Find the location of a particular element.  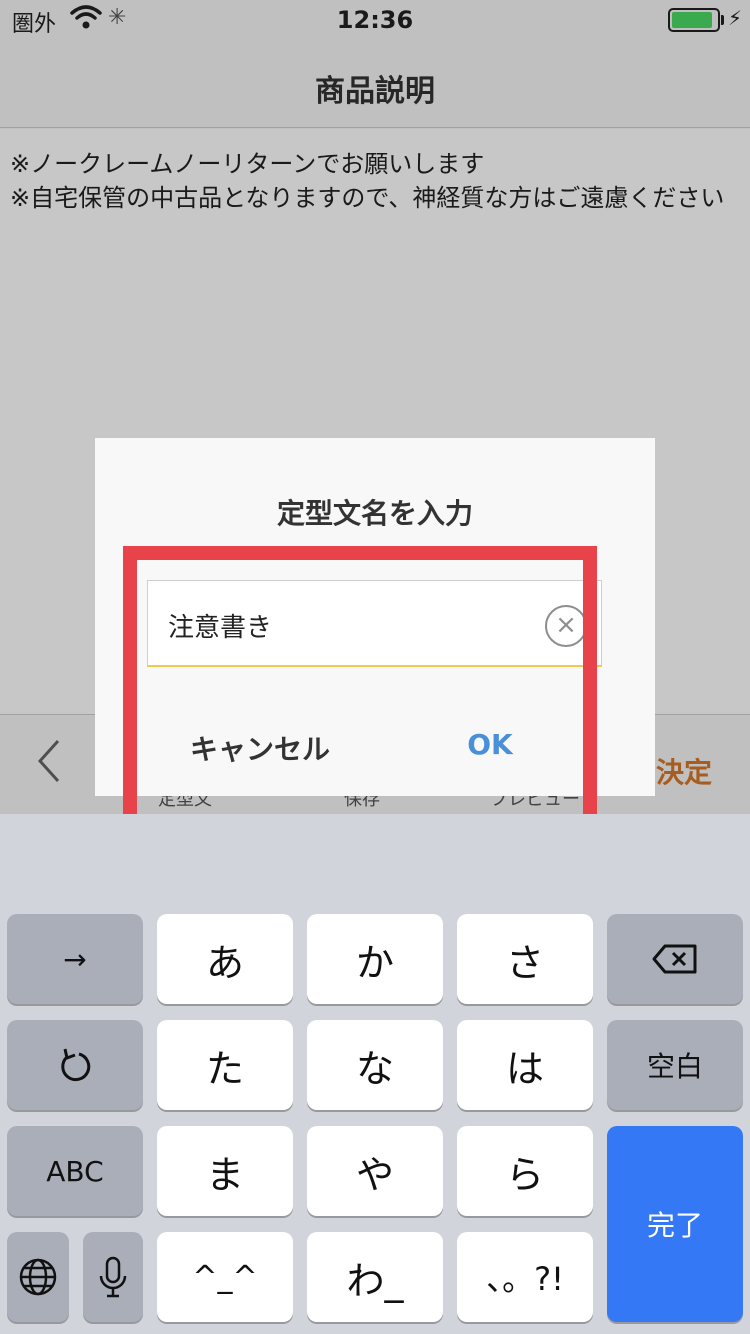

backspace-key is located at coordinates (675, 959).